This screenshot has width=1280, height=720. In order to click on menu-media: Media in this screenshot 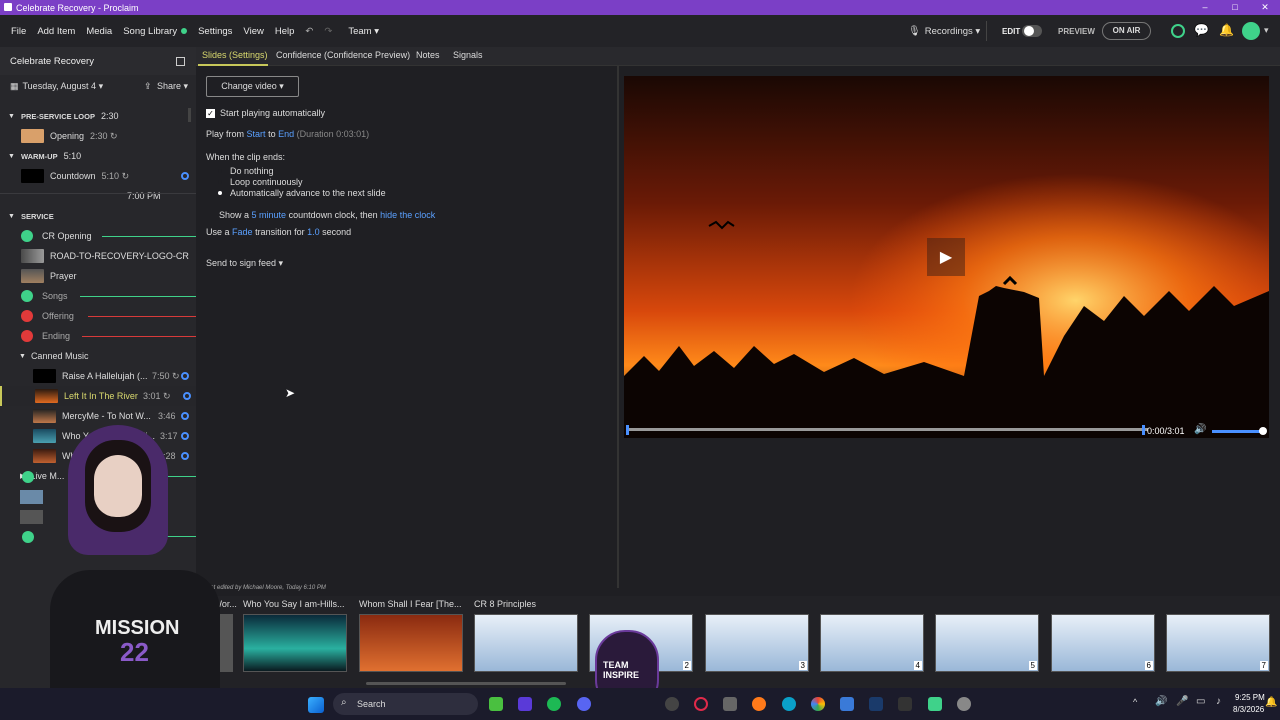, I will do `click(99, 31)`.